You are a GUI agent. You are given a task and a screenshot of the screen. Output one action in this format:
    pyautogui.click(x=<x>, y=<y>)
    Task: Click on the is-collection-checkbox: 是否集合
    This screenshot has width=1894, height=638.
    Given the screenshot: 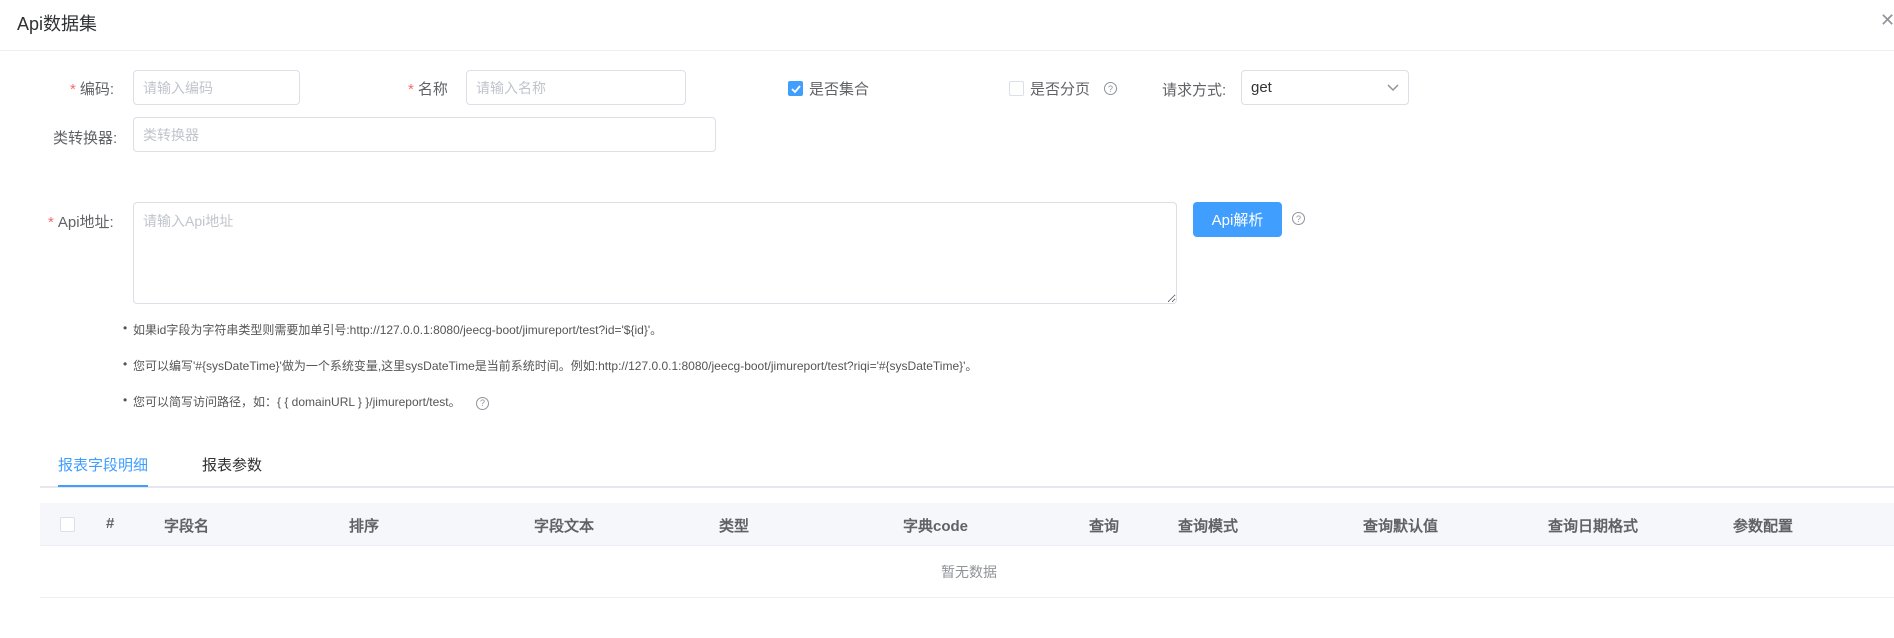 What is the action you would take?
    pyautogui.click(x=828, y=88)
    